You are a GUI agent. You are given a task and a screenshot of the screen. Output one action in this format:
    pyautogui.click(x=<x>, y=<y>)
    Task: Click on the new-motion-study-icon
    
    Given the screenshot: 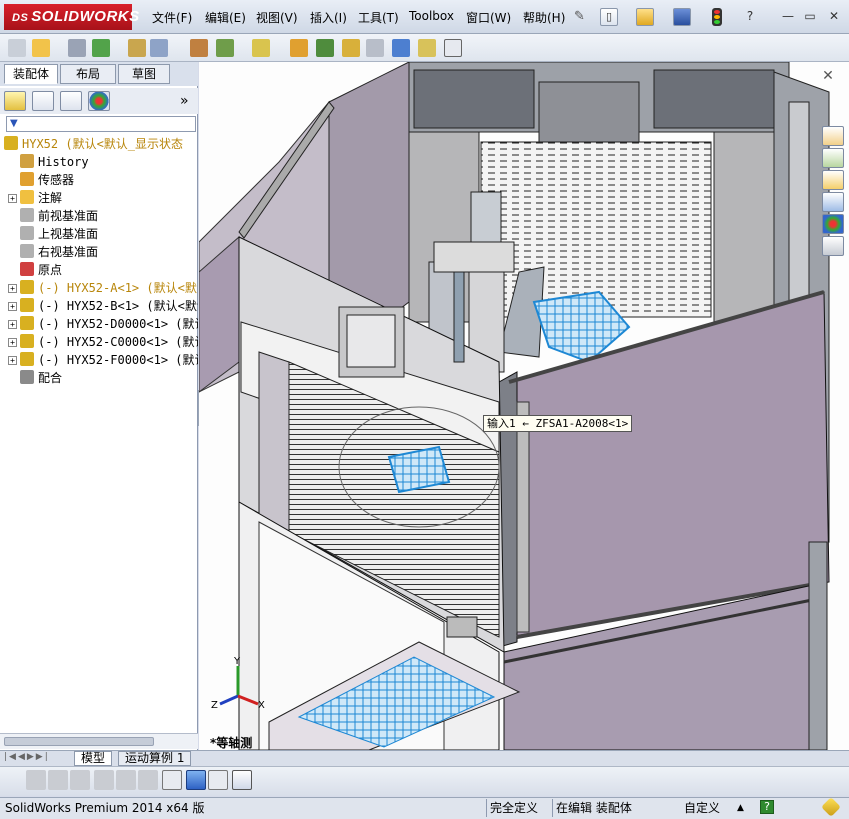 What is the action you would take?
    pyautogui.click(x=299, y=48)
    